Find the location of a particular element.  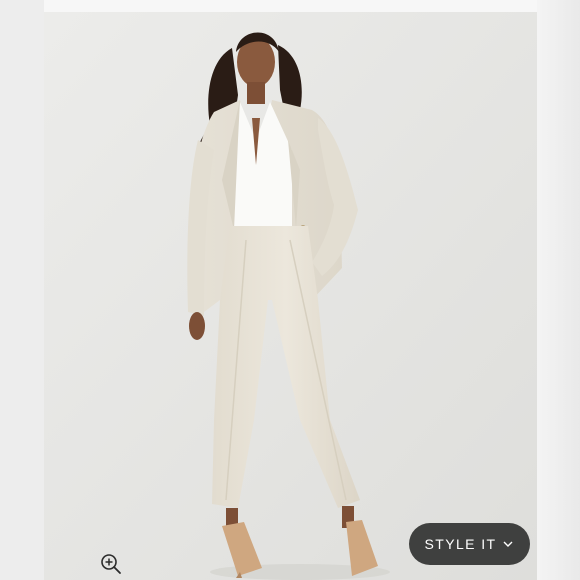

zoom-in-icon is located at coordinates (111, 564).